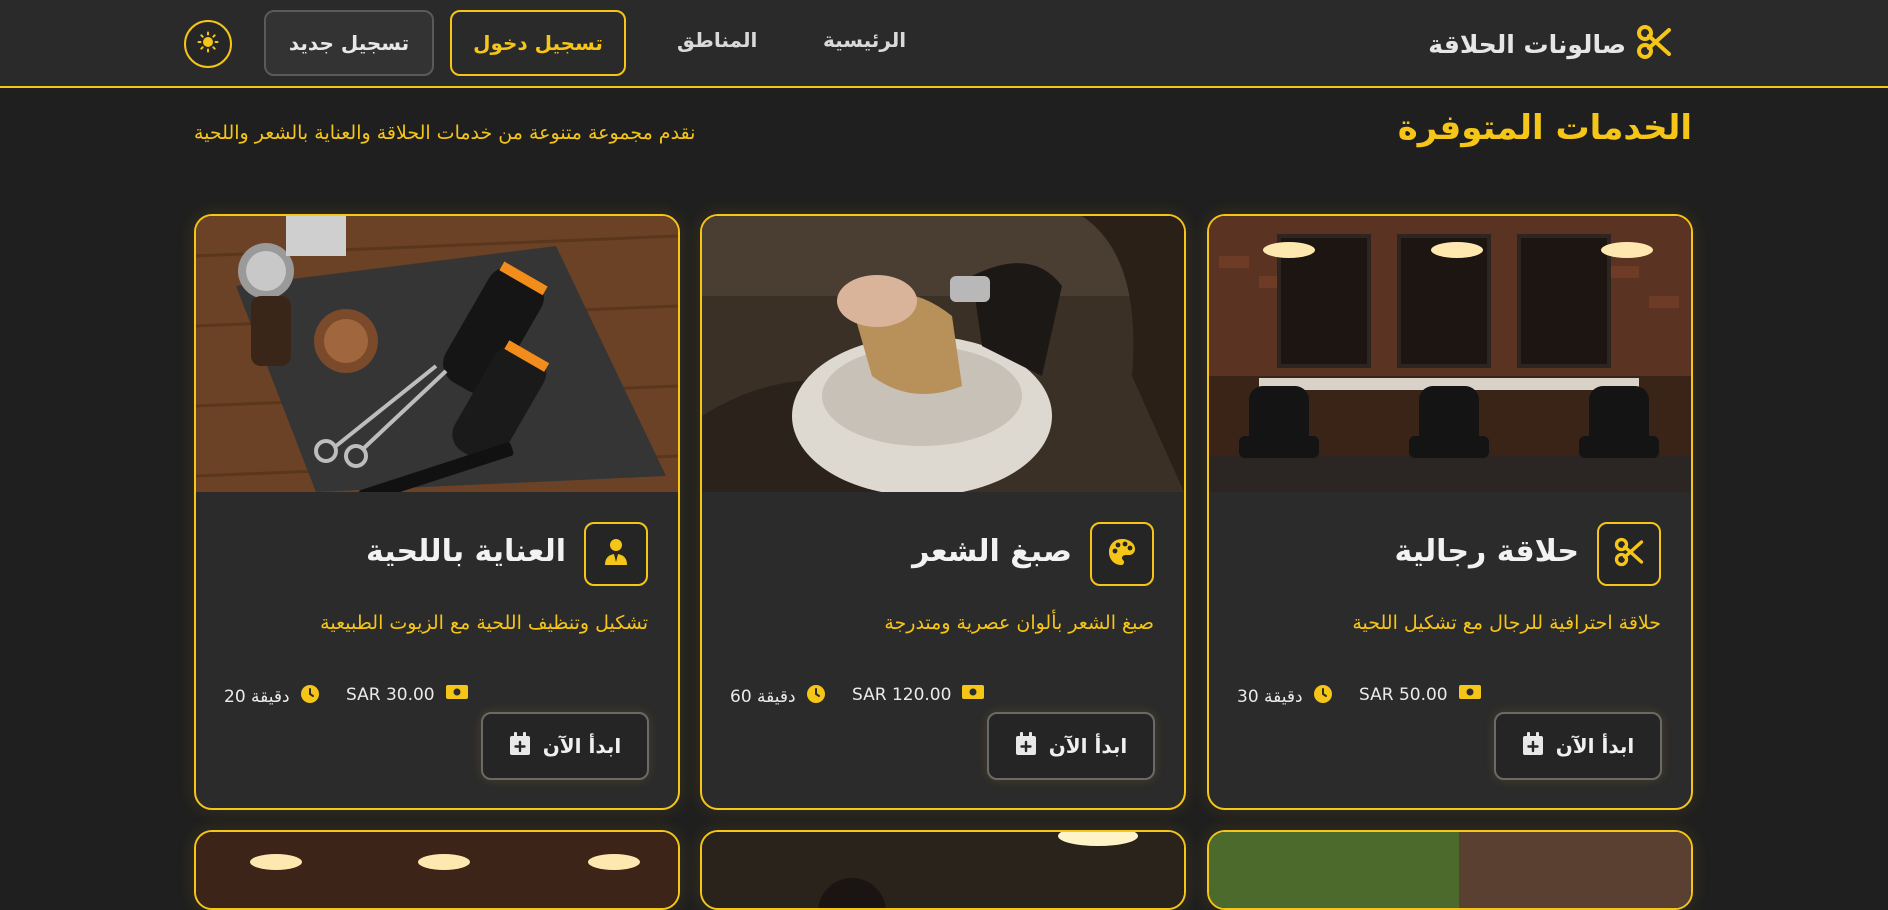 Image resolution: width=1888 pixels, height=910 pixels. What do you see at coordinates (437, 354) in the screenshot?
I see `service-image-barber-tools` at bounding box center [437, 354].